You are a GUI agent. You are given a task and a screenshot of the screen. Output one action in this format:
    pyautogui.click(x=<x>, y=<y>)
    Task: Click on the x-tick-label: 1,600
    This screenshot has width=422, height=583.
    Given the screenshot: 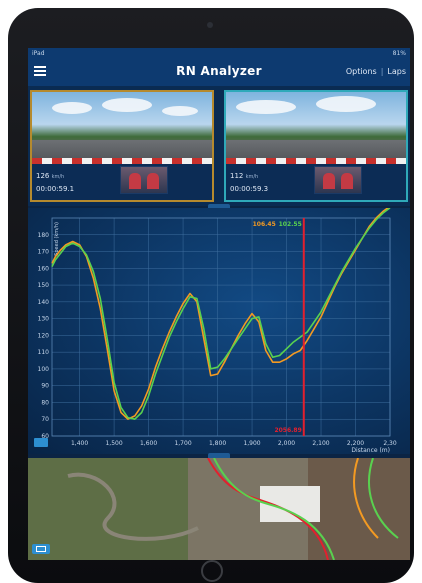 What is the action you would take?
    pyautogui.click(x=148, y=443)
    